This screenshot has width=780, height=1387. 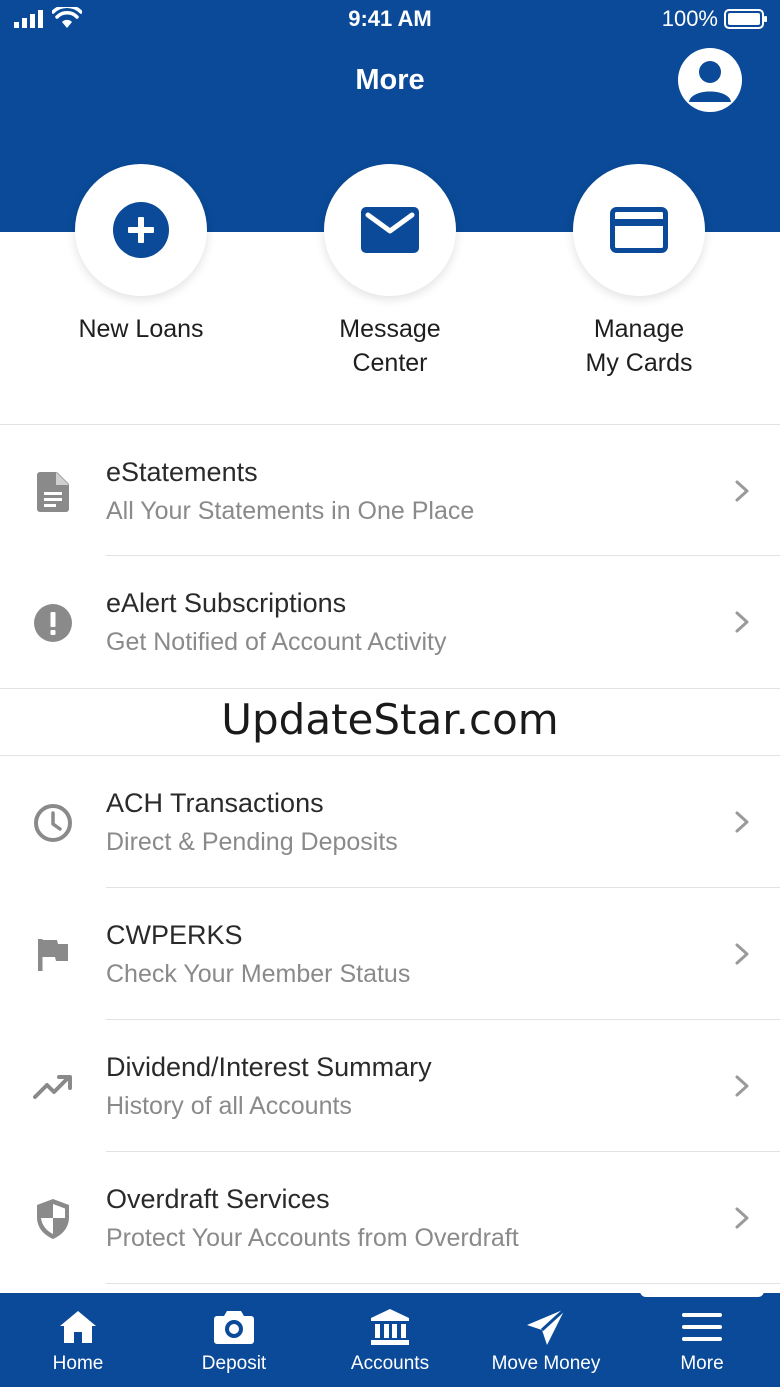 I want to click on new-loans-label: New Loans, so click(x=141, y=329).